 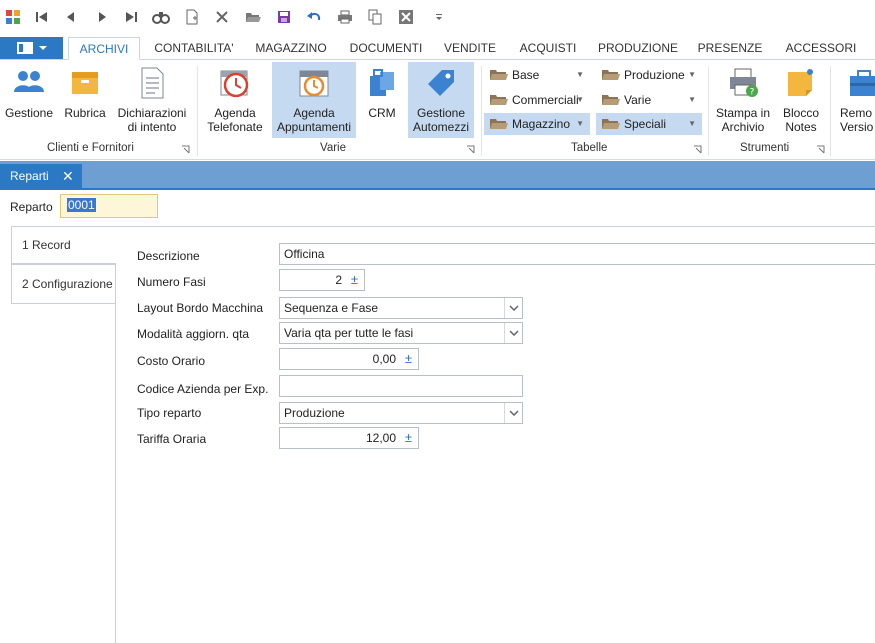 What do you see at coordinates (380, 438) in the screenshot?
I see `tariffa-oraria-value: 12,00` at bounding box center [380, 438].